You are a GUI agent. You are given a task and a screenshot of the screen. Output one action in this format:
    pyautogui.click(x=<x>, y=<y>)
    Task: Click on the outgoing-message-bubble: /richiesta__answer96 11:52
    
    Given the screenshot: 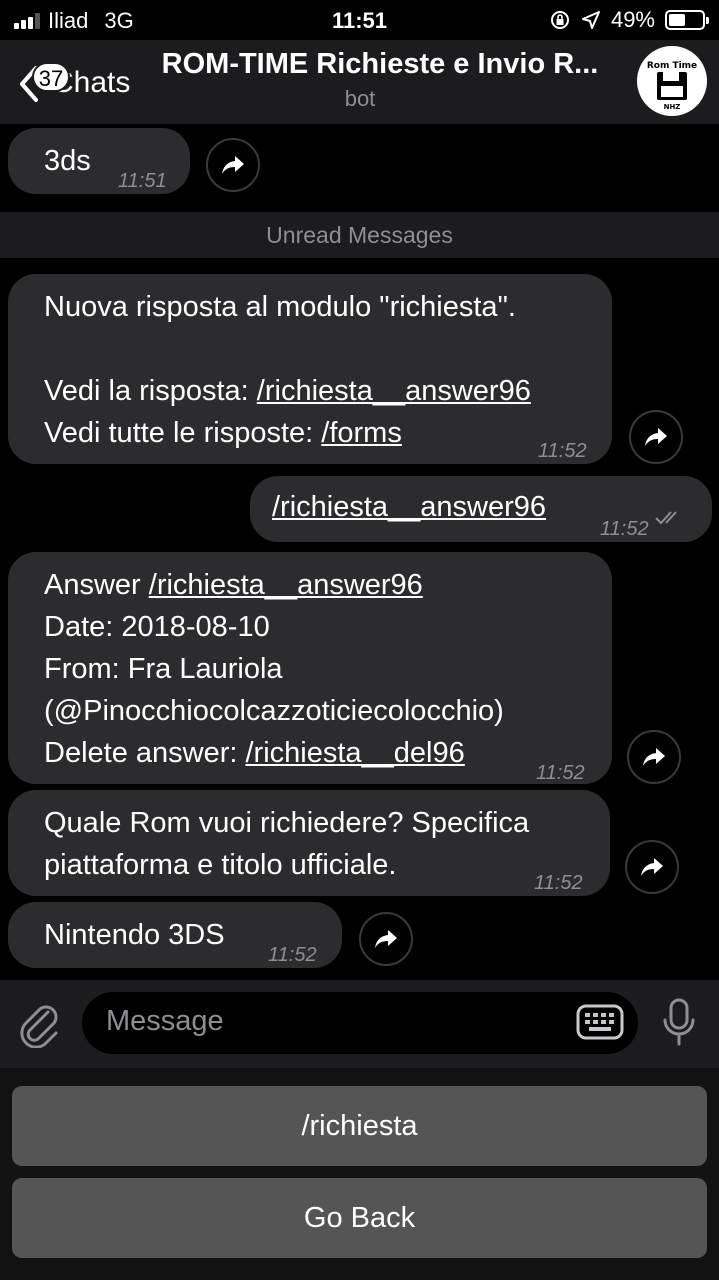 What is the action you would take?
    pyautogui.click(x=481, y=509)
    